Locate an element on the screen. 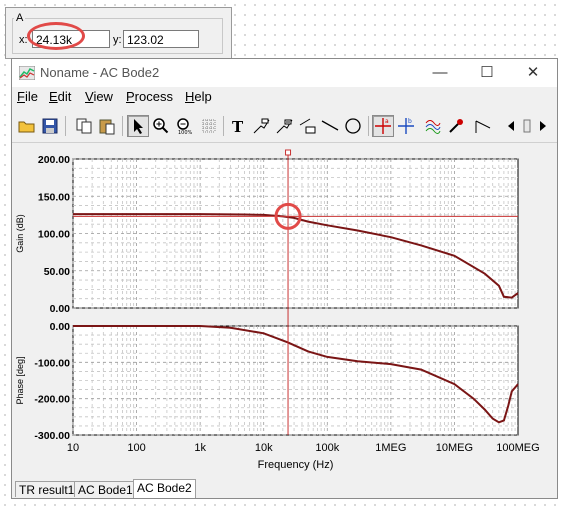  x-tick-label: 1MEG is located at coordinates (390, 448).